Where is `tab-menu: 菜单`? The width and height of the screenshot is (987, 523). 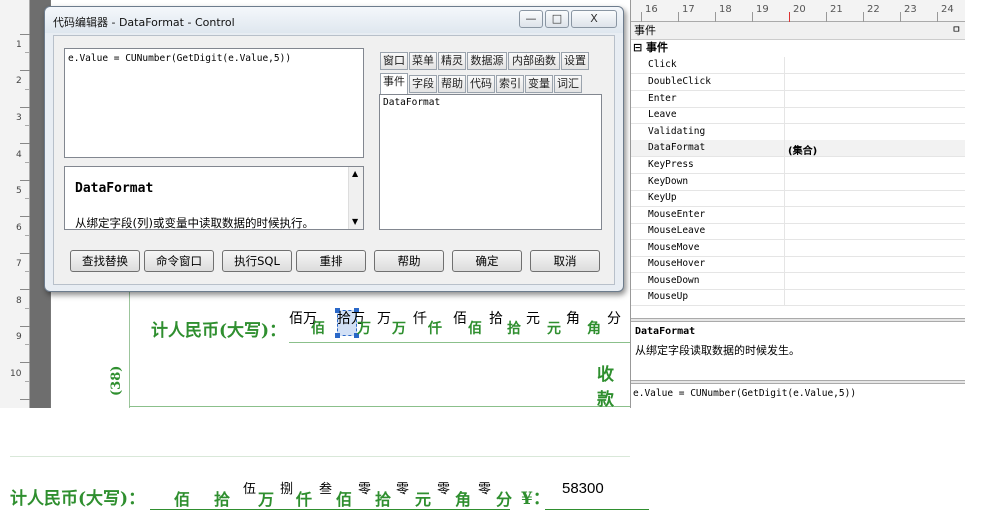 tab-menu: 菜单 is located at coordinates (423, 61).